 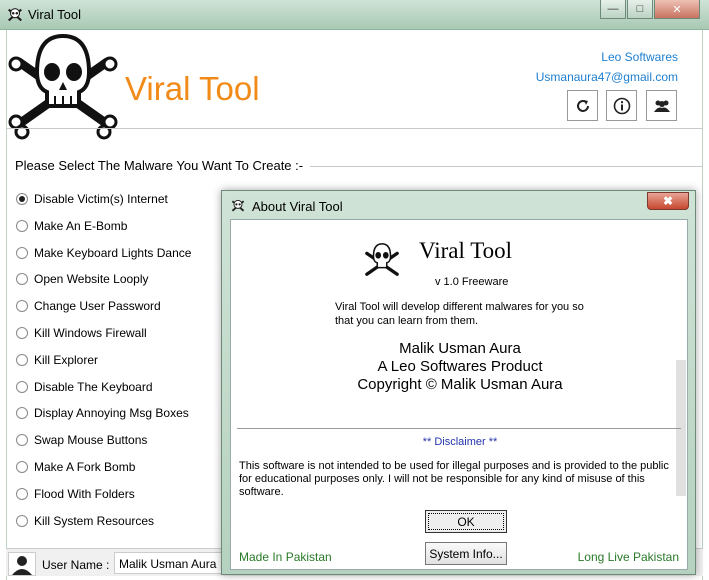 I want to click on app-title: Viral Tool, so click(x=192, y=88).